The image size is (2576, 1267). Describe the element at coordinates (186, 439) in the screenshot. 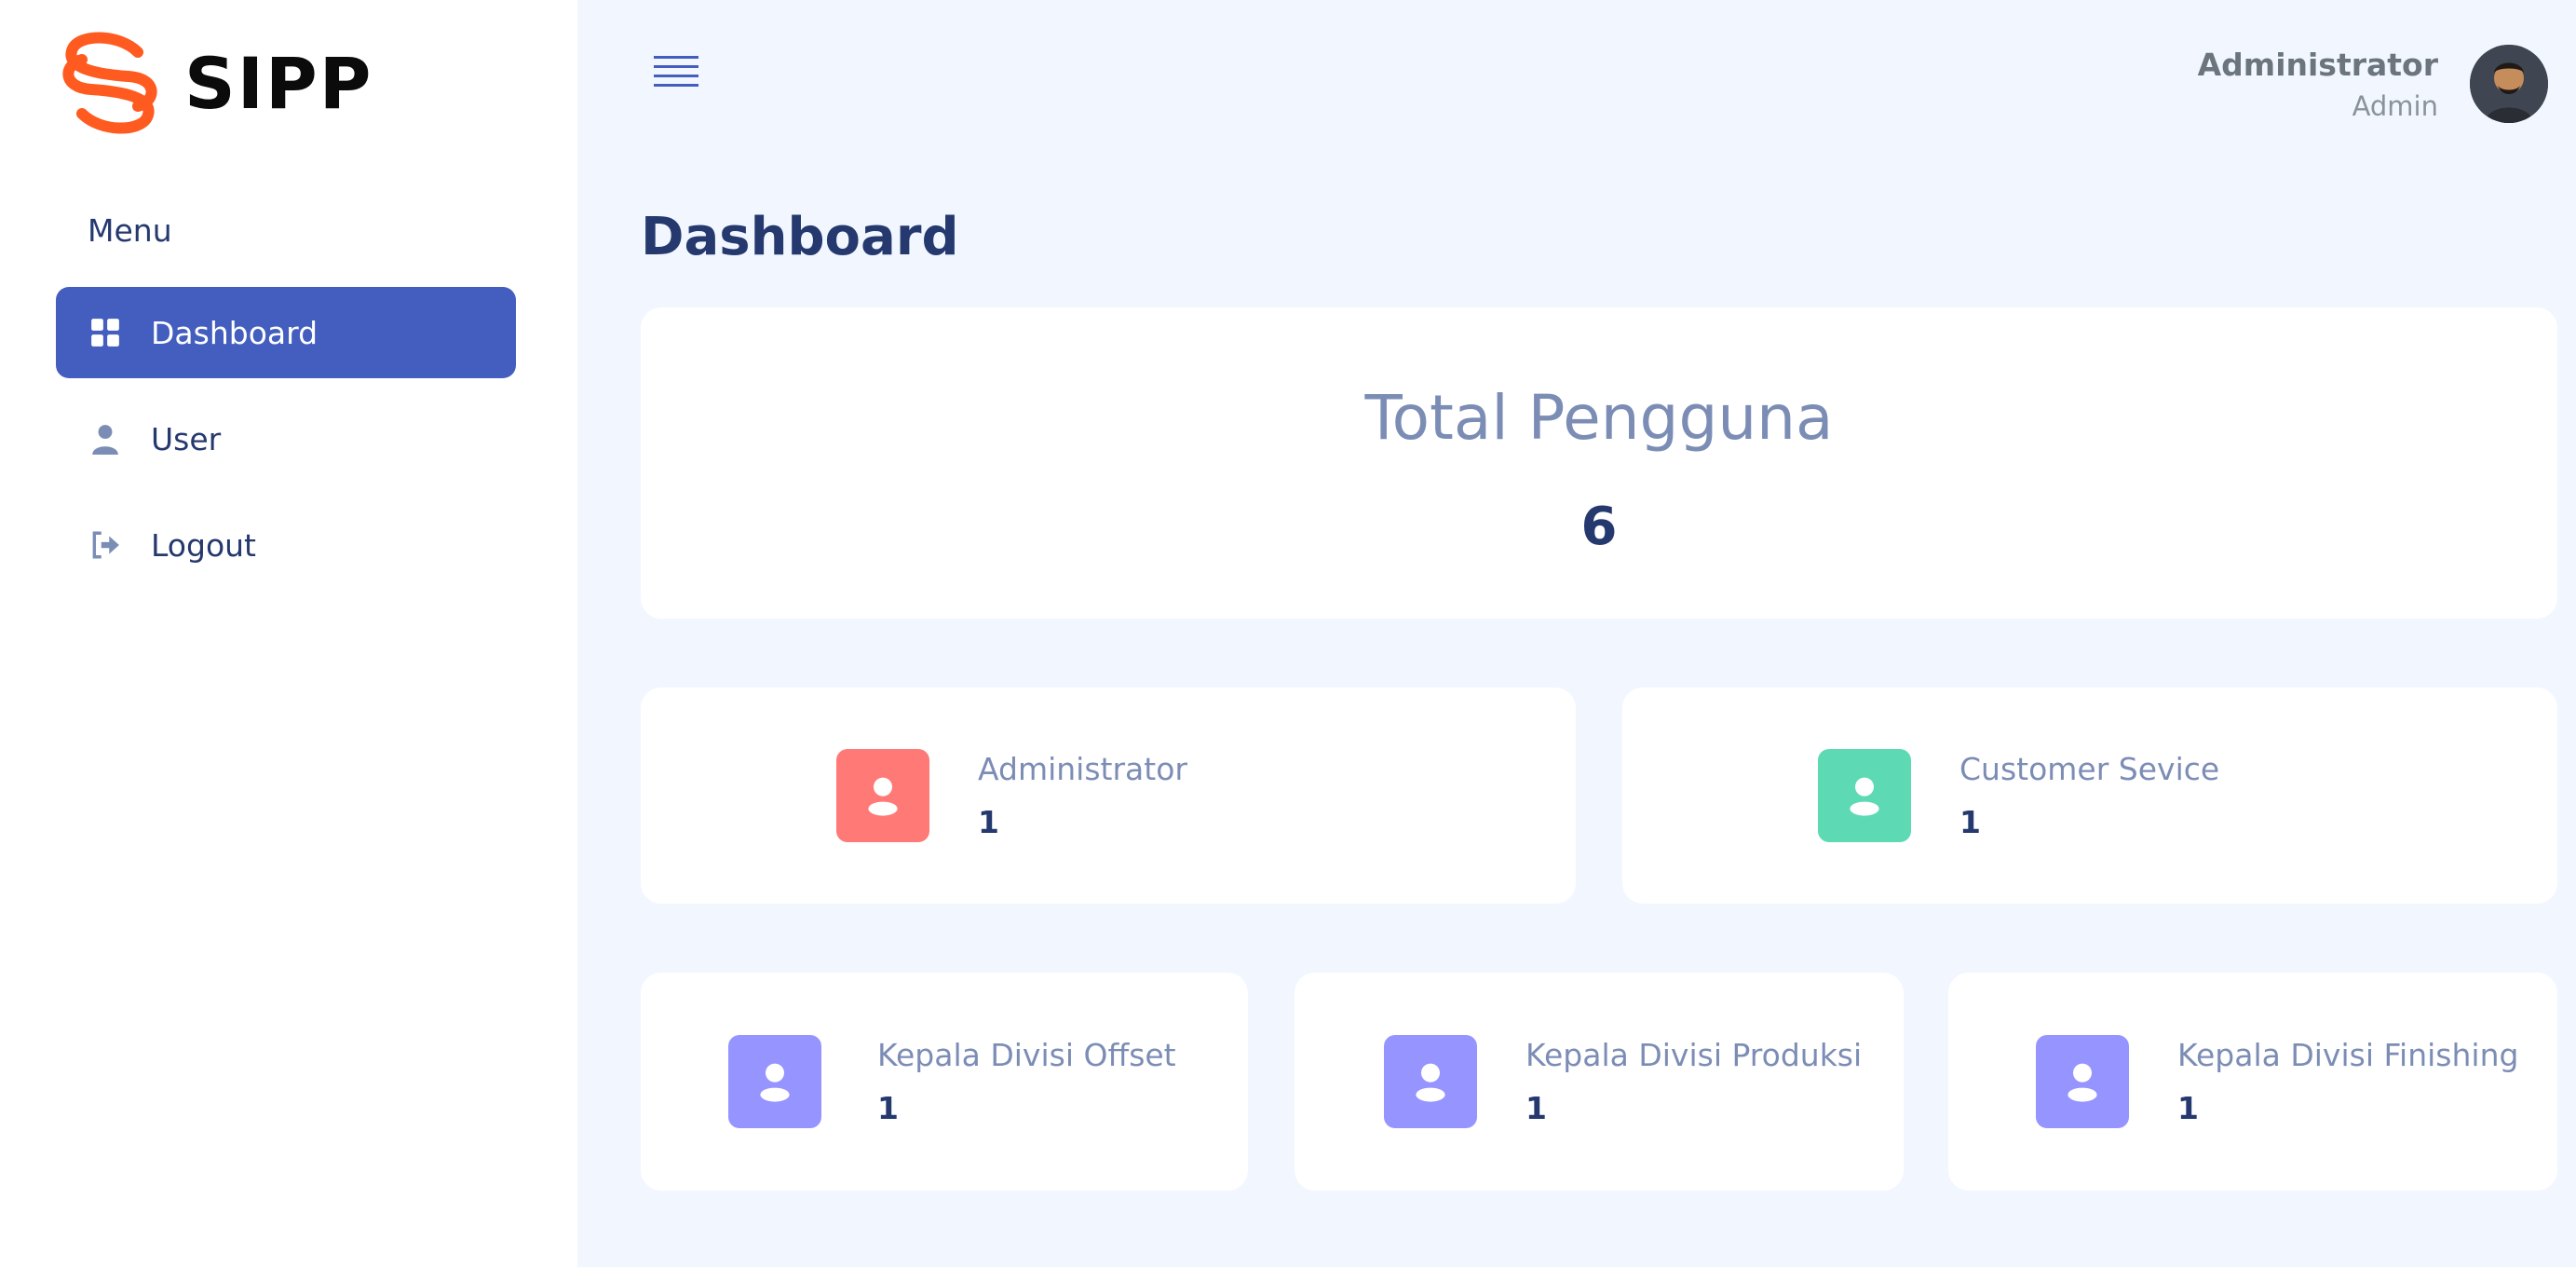

I see `sidebar-item-label: User` at that location.